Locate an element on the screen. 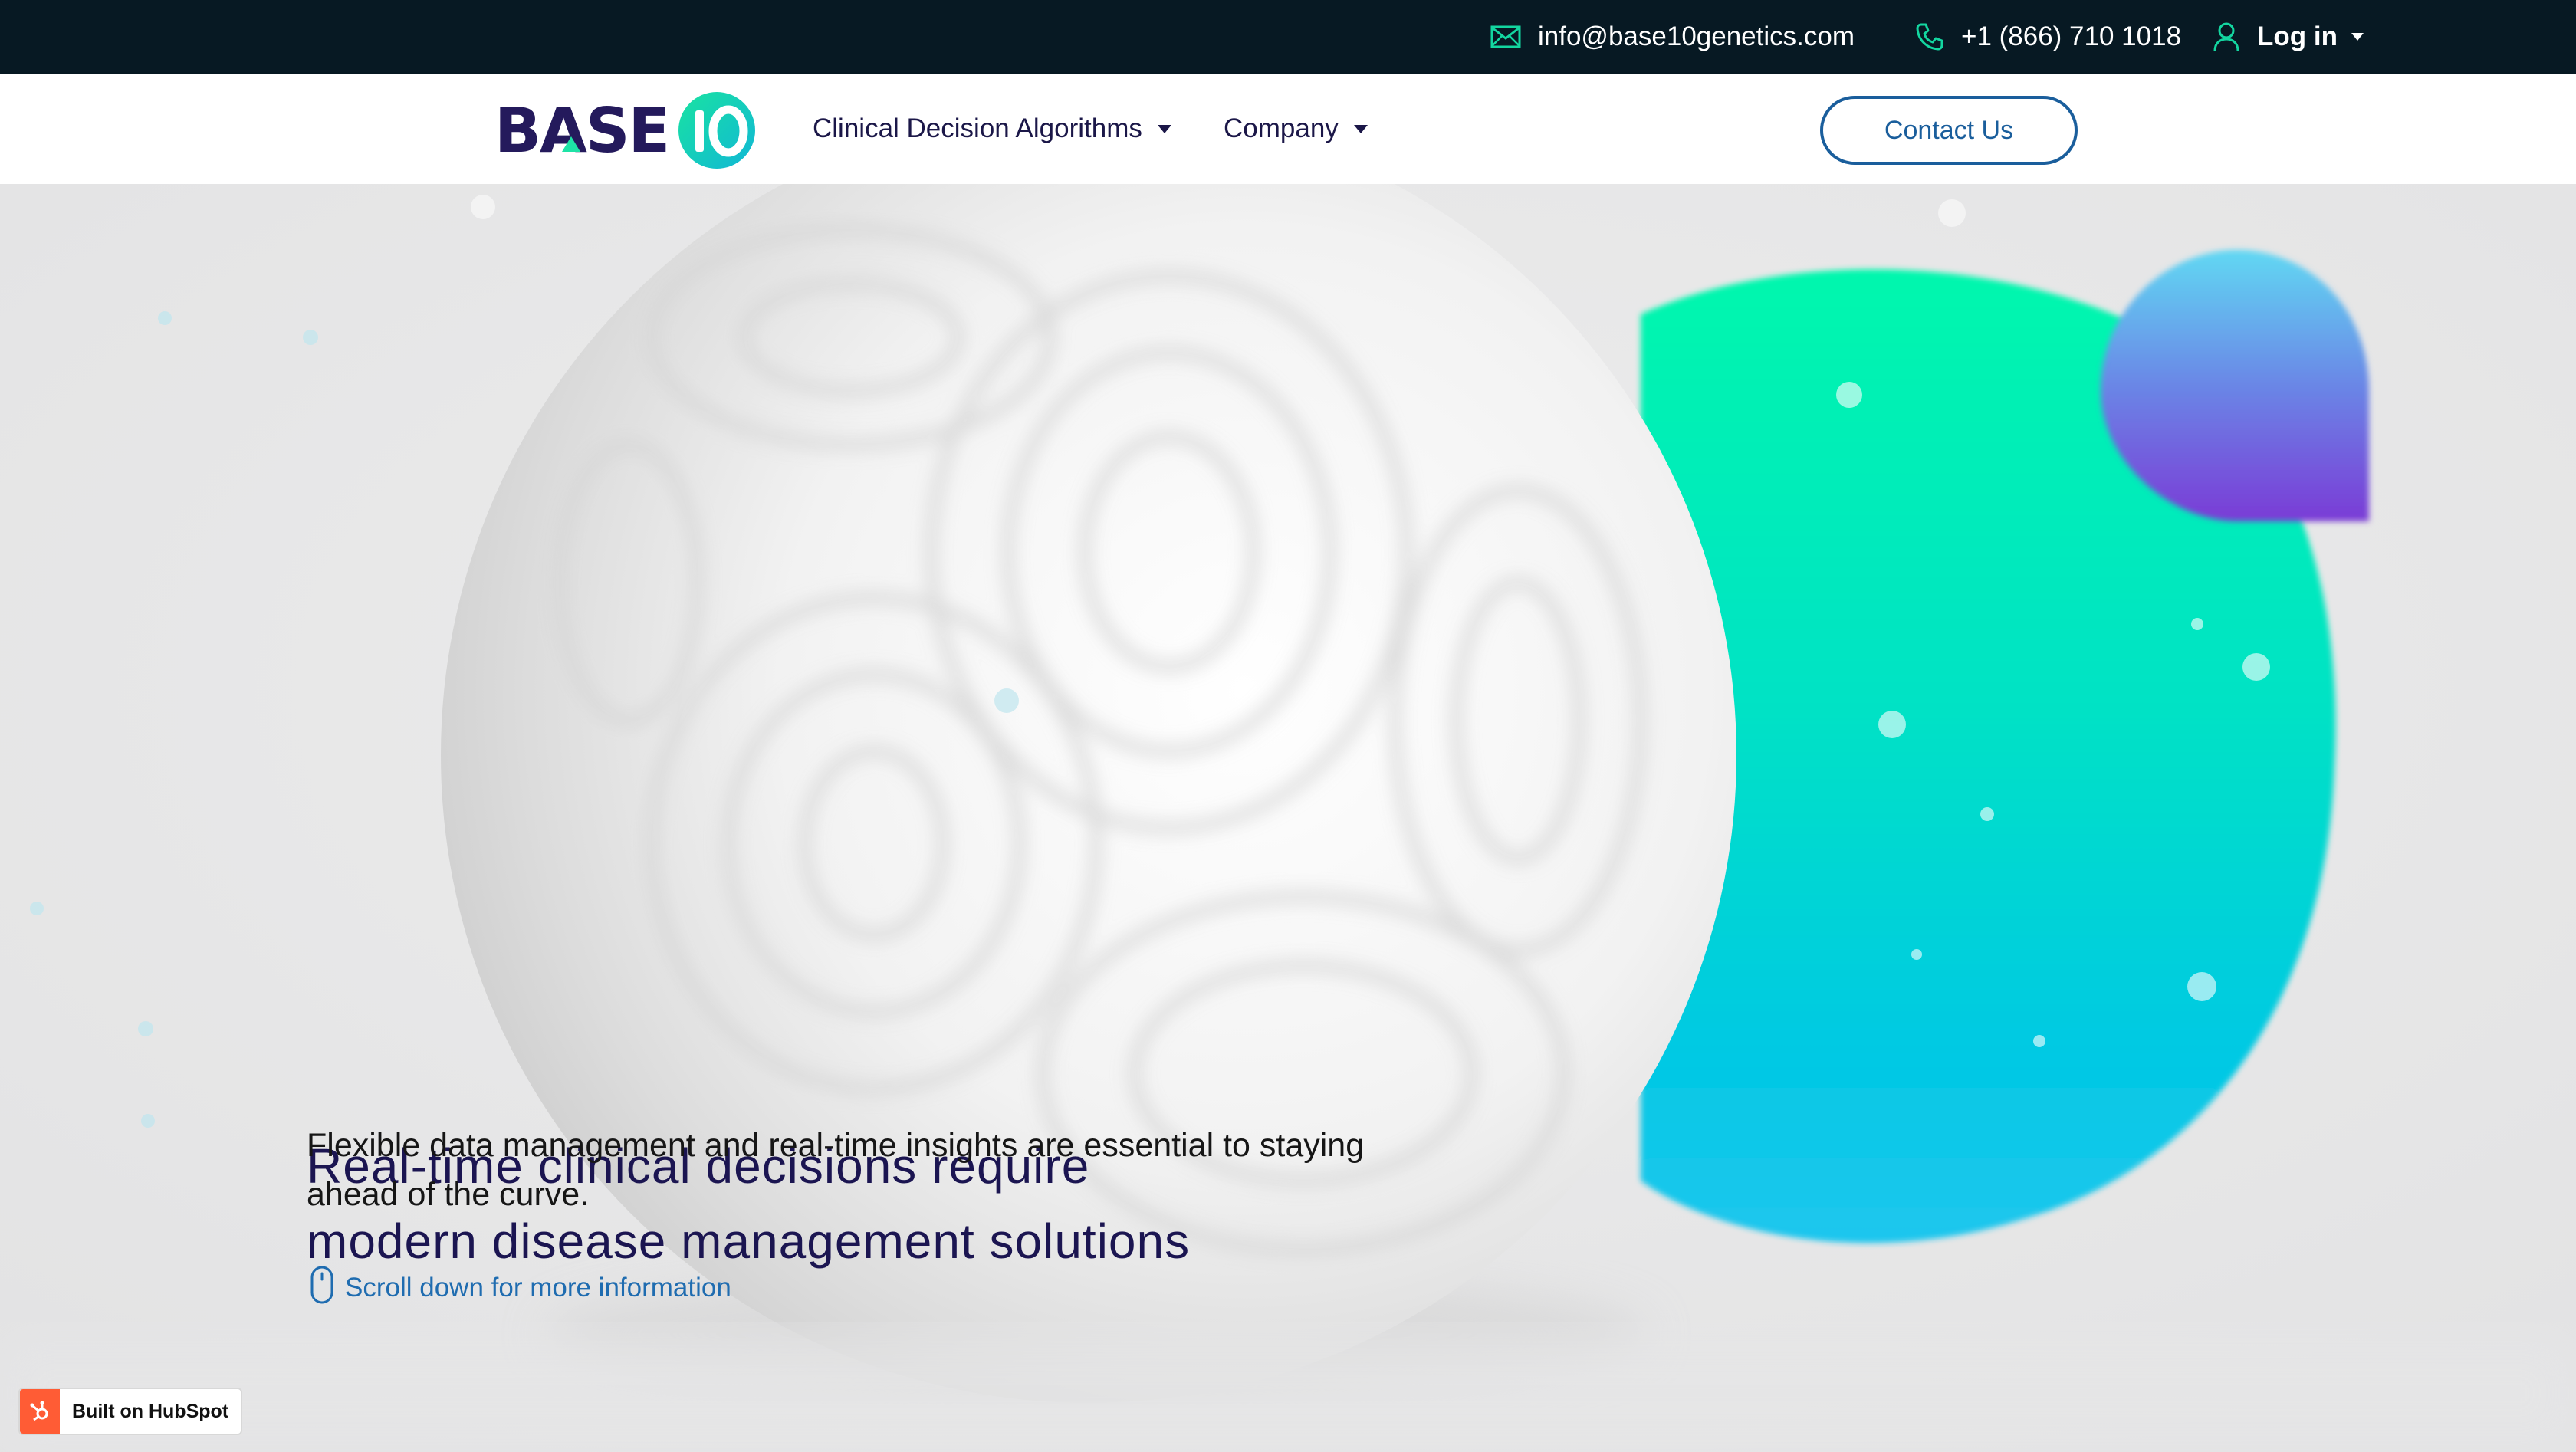 The image size is (2576, 1452). email-link: info@base10genetics.com is located at coordinates (1673, 37).